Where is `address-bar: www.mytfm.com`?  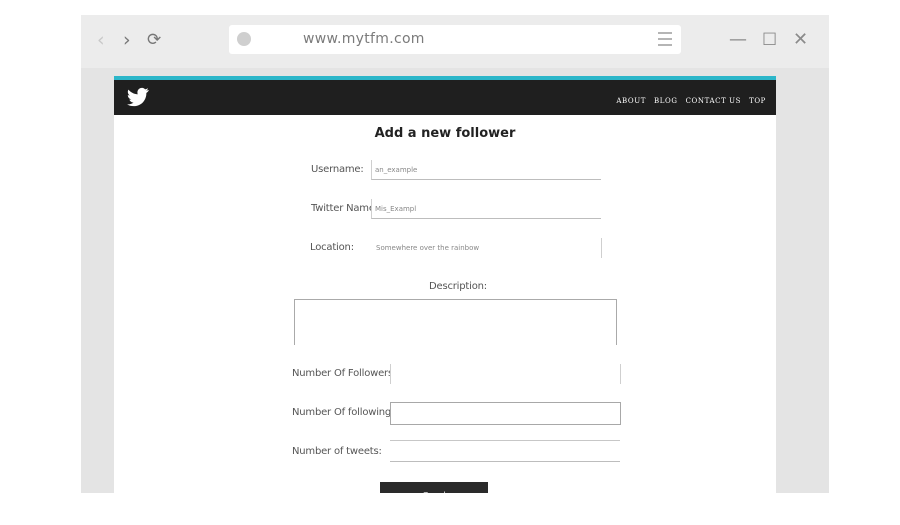
address-bar: www.mytfm.com is located at coordinates (455, 39).